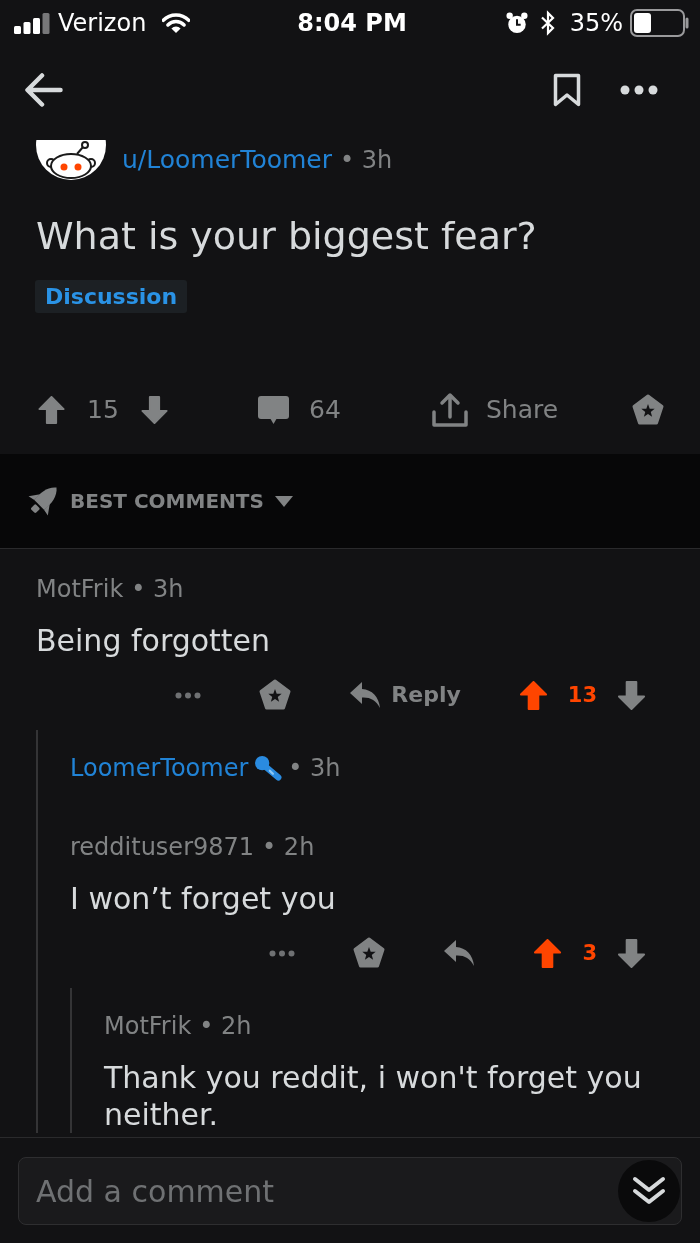 The image size is (700, 1243). I want to click on comment-text: Being forgotten, so click(154, 640).